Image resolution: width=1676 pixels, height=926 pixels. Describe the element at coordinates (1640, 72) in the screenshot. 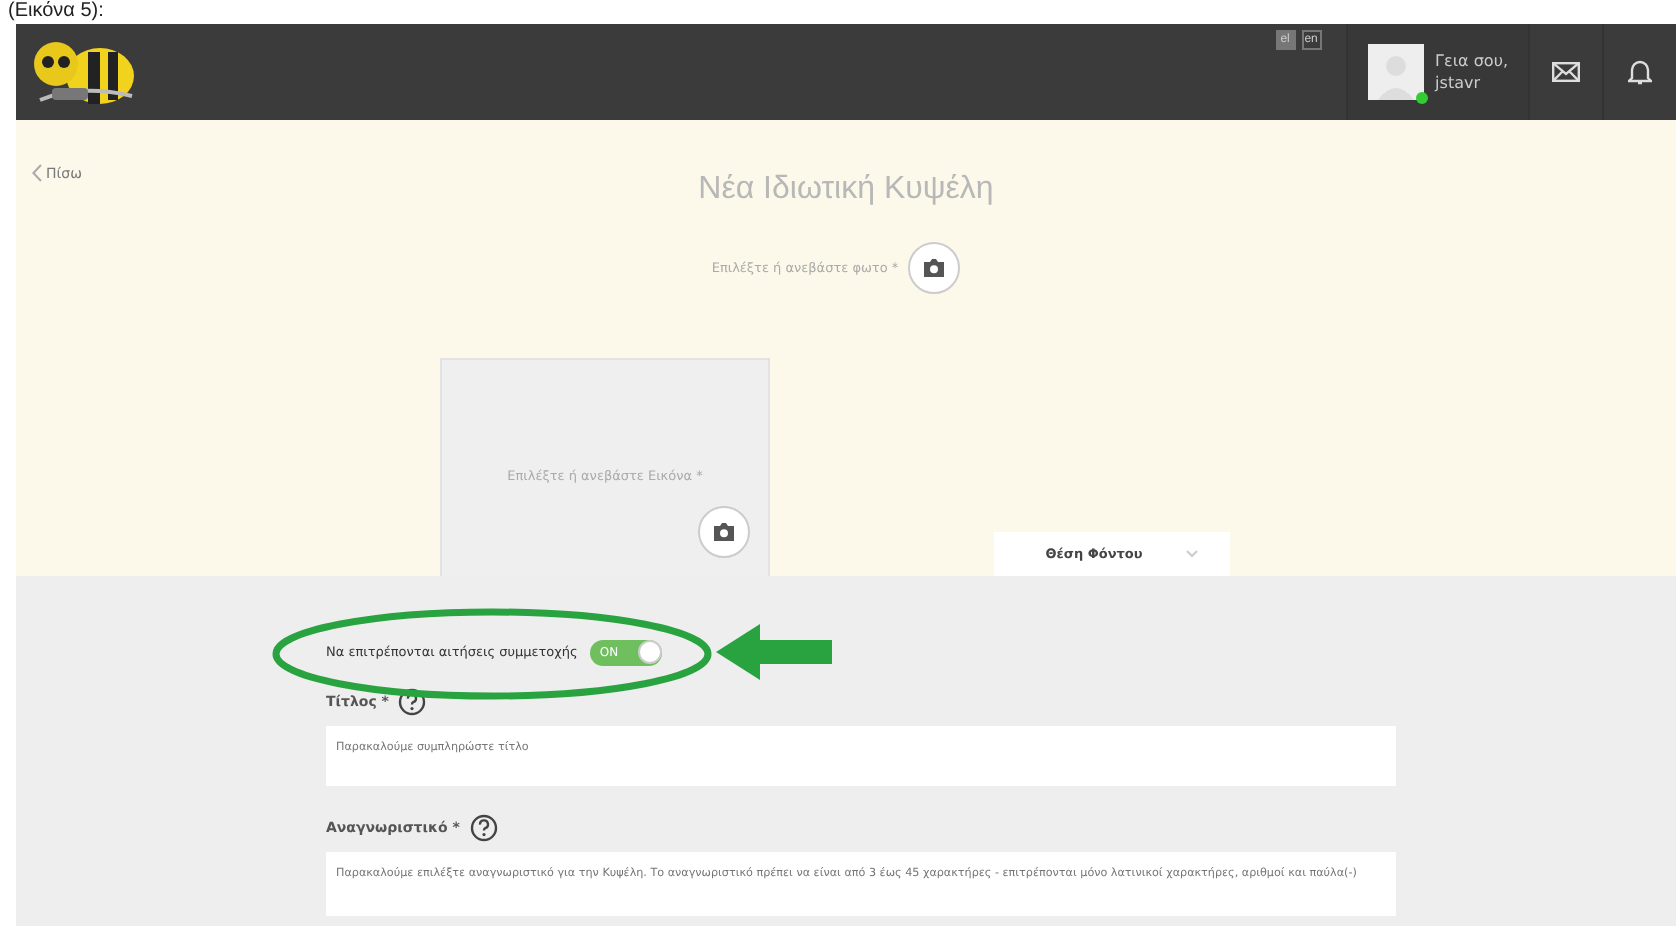

I see `notification-bell-icon` at that location.